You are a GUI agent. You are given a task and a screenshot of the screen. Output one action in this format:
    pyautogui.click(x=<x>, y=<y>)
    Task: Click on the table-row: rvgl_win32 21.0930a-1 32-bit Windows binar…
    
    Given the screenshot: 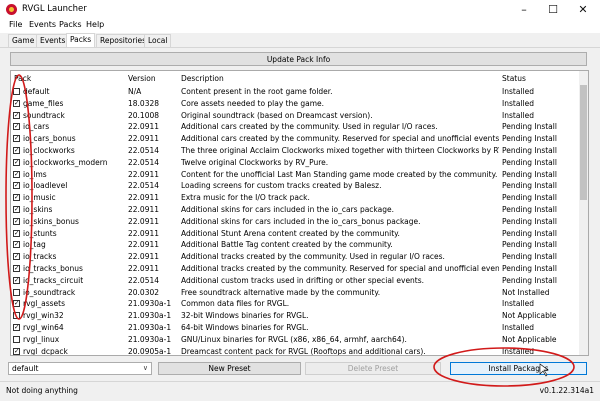 What is the action you would take?
    pyautogui.click(x=294, y=316)
    